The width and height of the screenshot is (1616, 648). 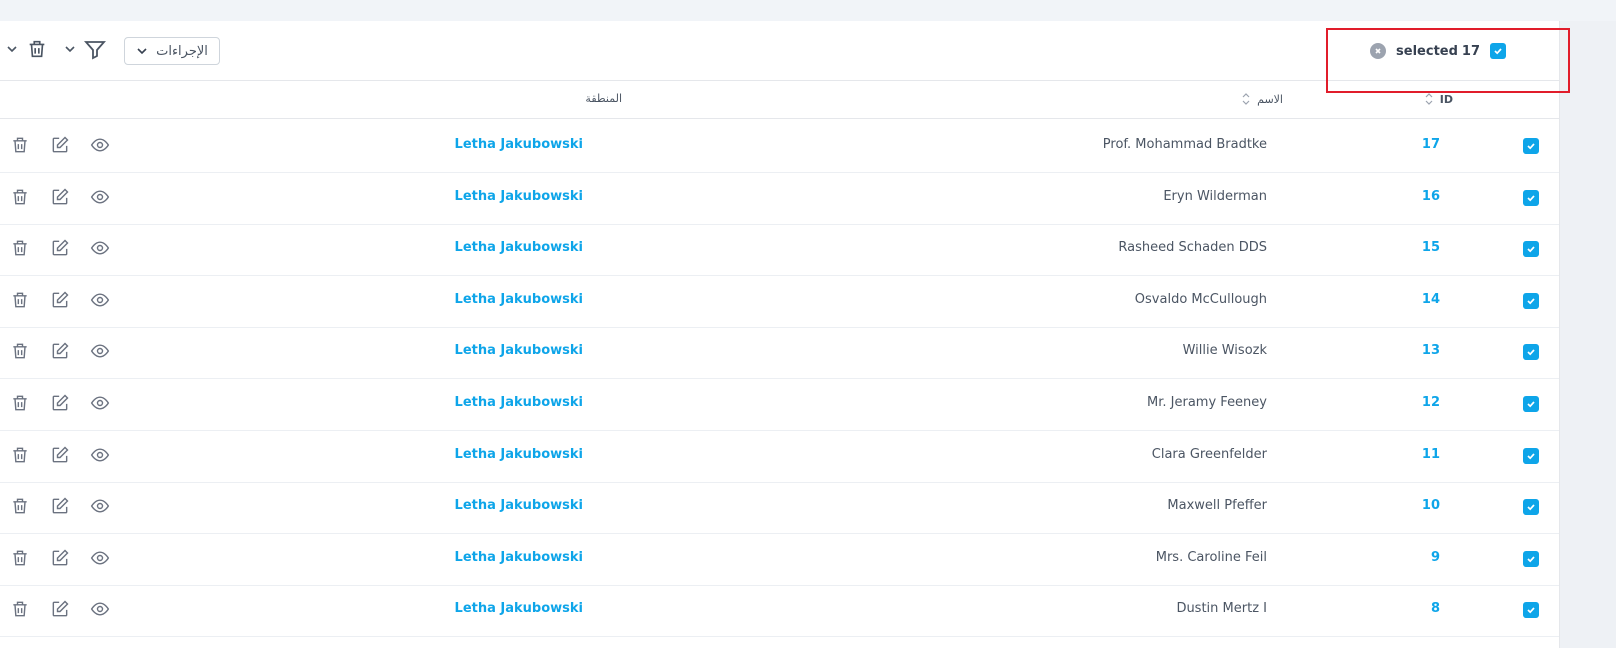 I want to click on id-link: 8, so click(x=1435, y=608).